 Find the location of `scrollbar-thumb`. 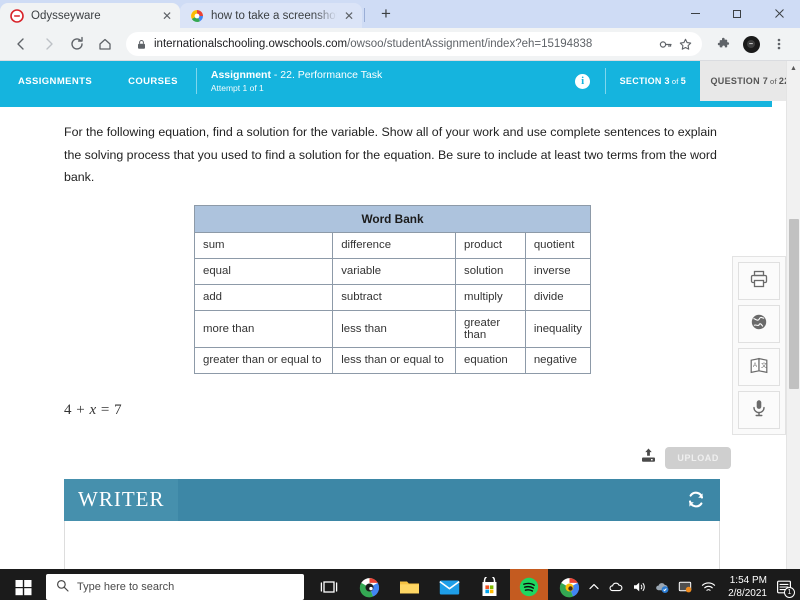

scrollbar-thumb is located at coordinates (794, 304).